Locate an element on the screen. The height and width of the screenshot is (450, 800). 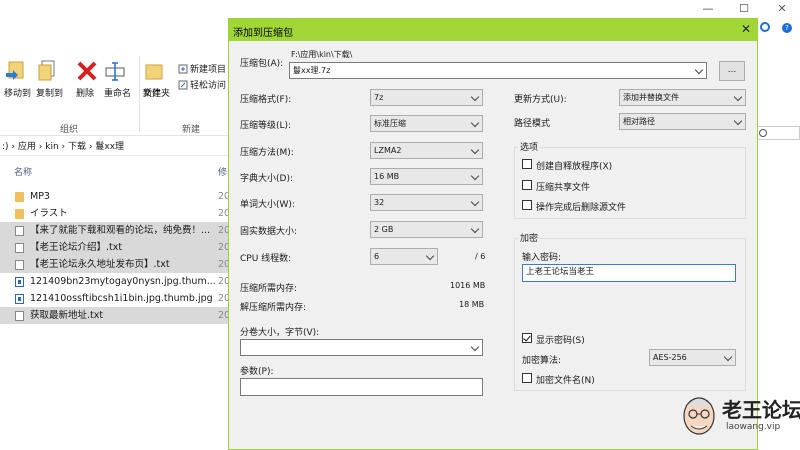
list-item: 121410ossftibcsh1i1bin.jpg.thumb.jpg 20 is located at coordinates (115, 298).